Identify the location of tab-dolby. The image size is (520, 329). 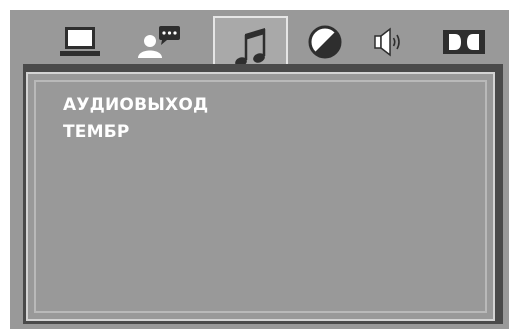
(464, 42).